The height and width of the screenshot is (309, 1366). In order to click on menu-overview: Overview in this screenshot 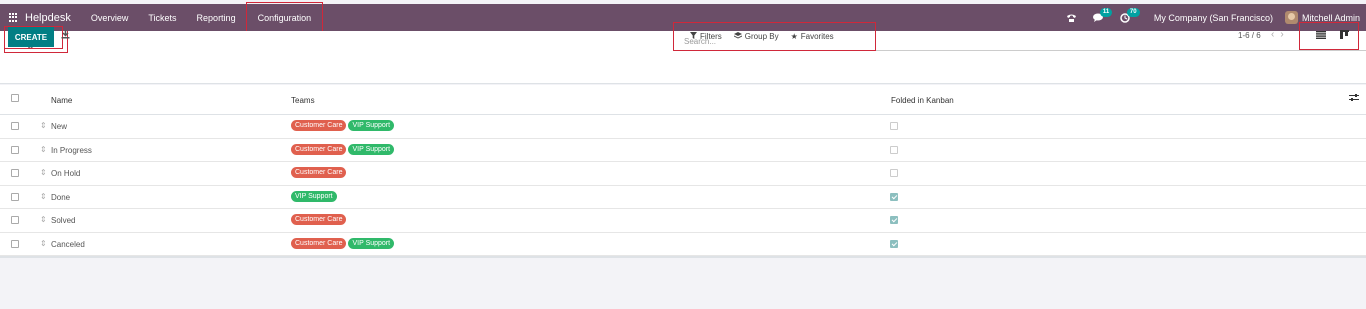, I will do `click(109, 17)`.